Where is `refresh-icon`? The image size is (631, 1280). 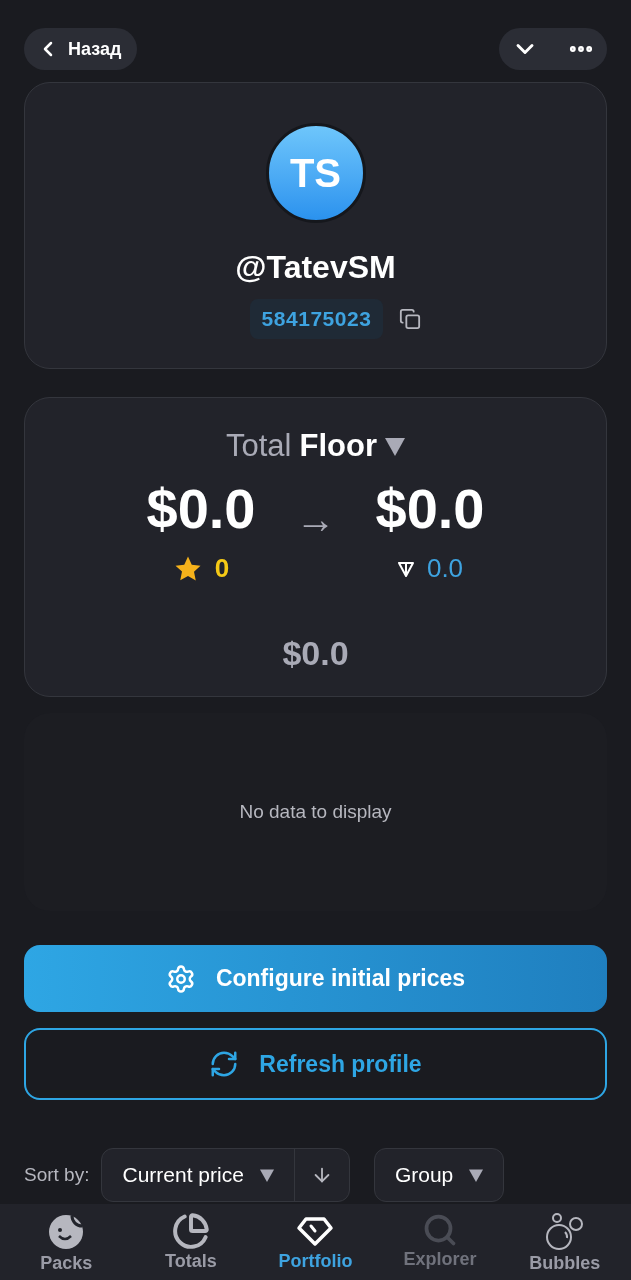
refresh-icon is located at coordinates (224, 1064).